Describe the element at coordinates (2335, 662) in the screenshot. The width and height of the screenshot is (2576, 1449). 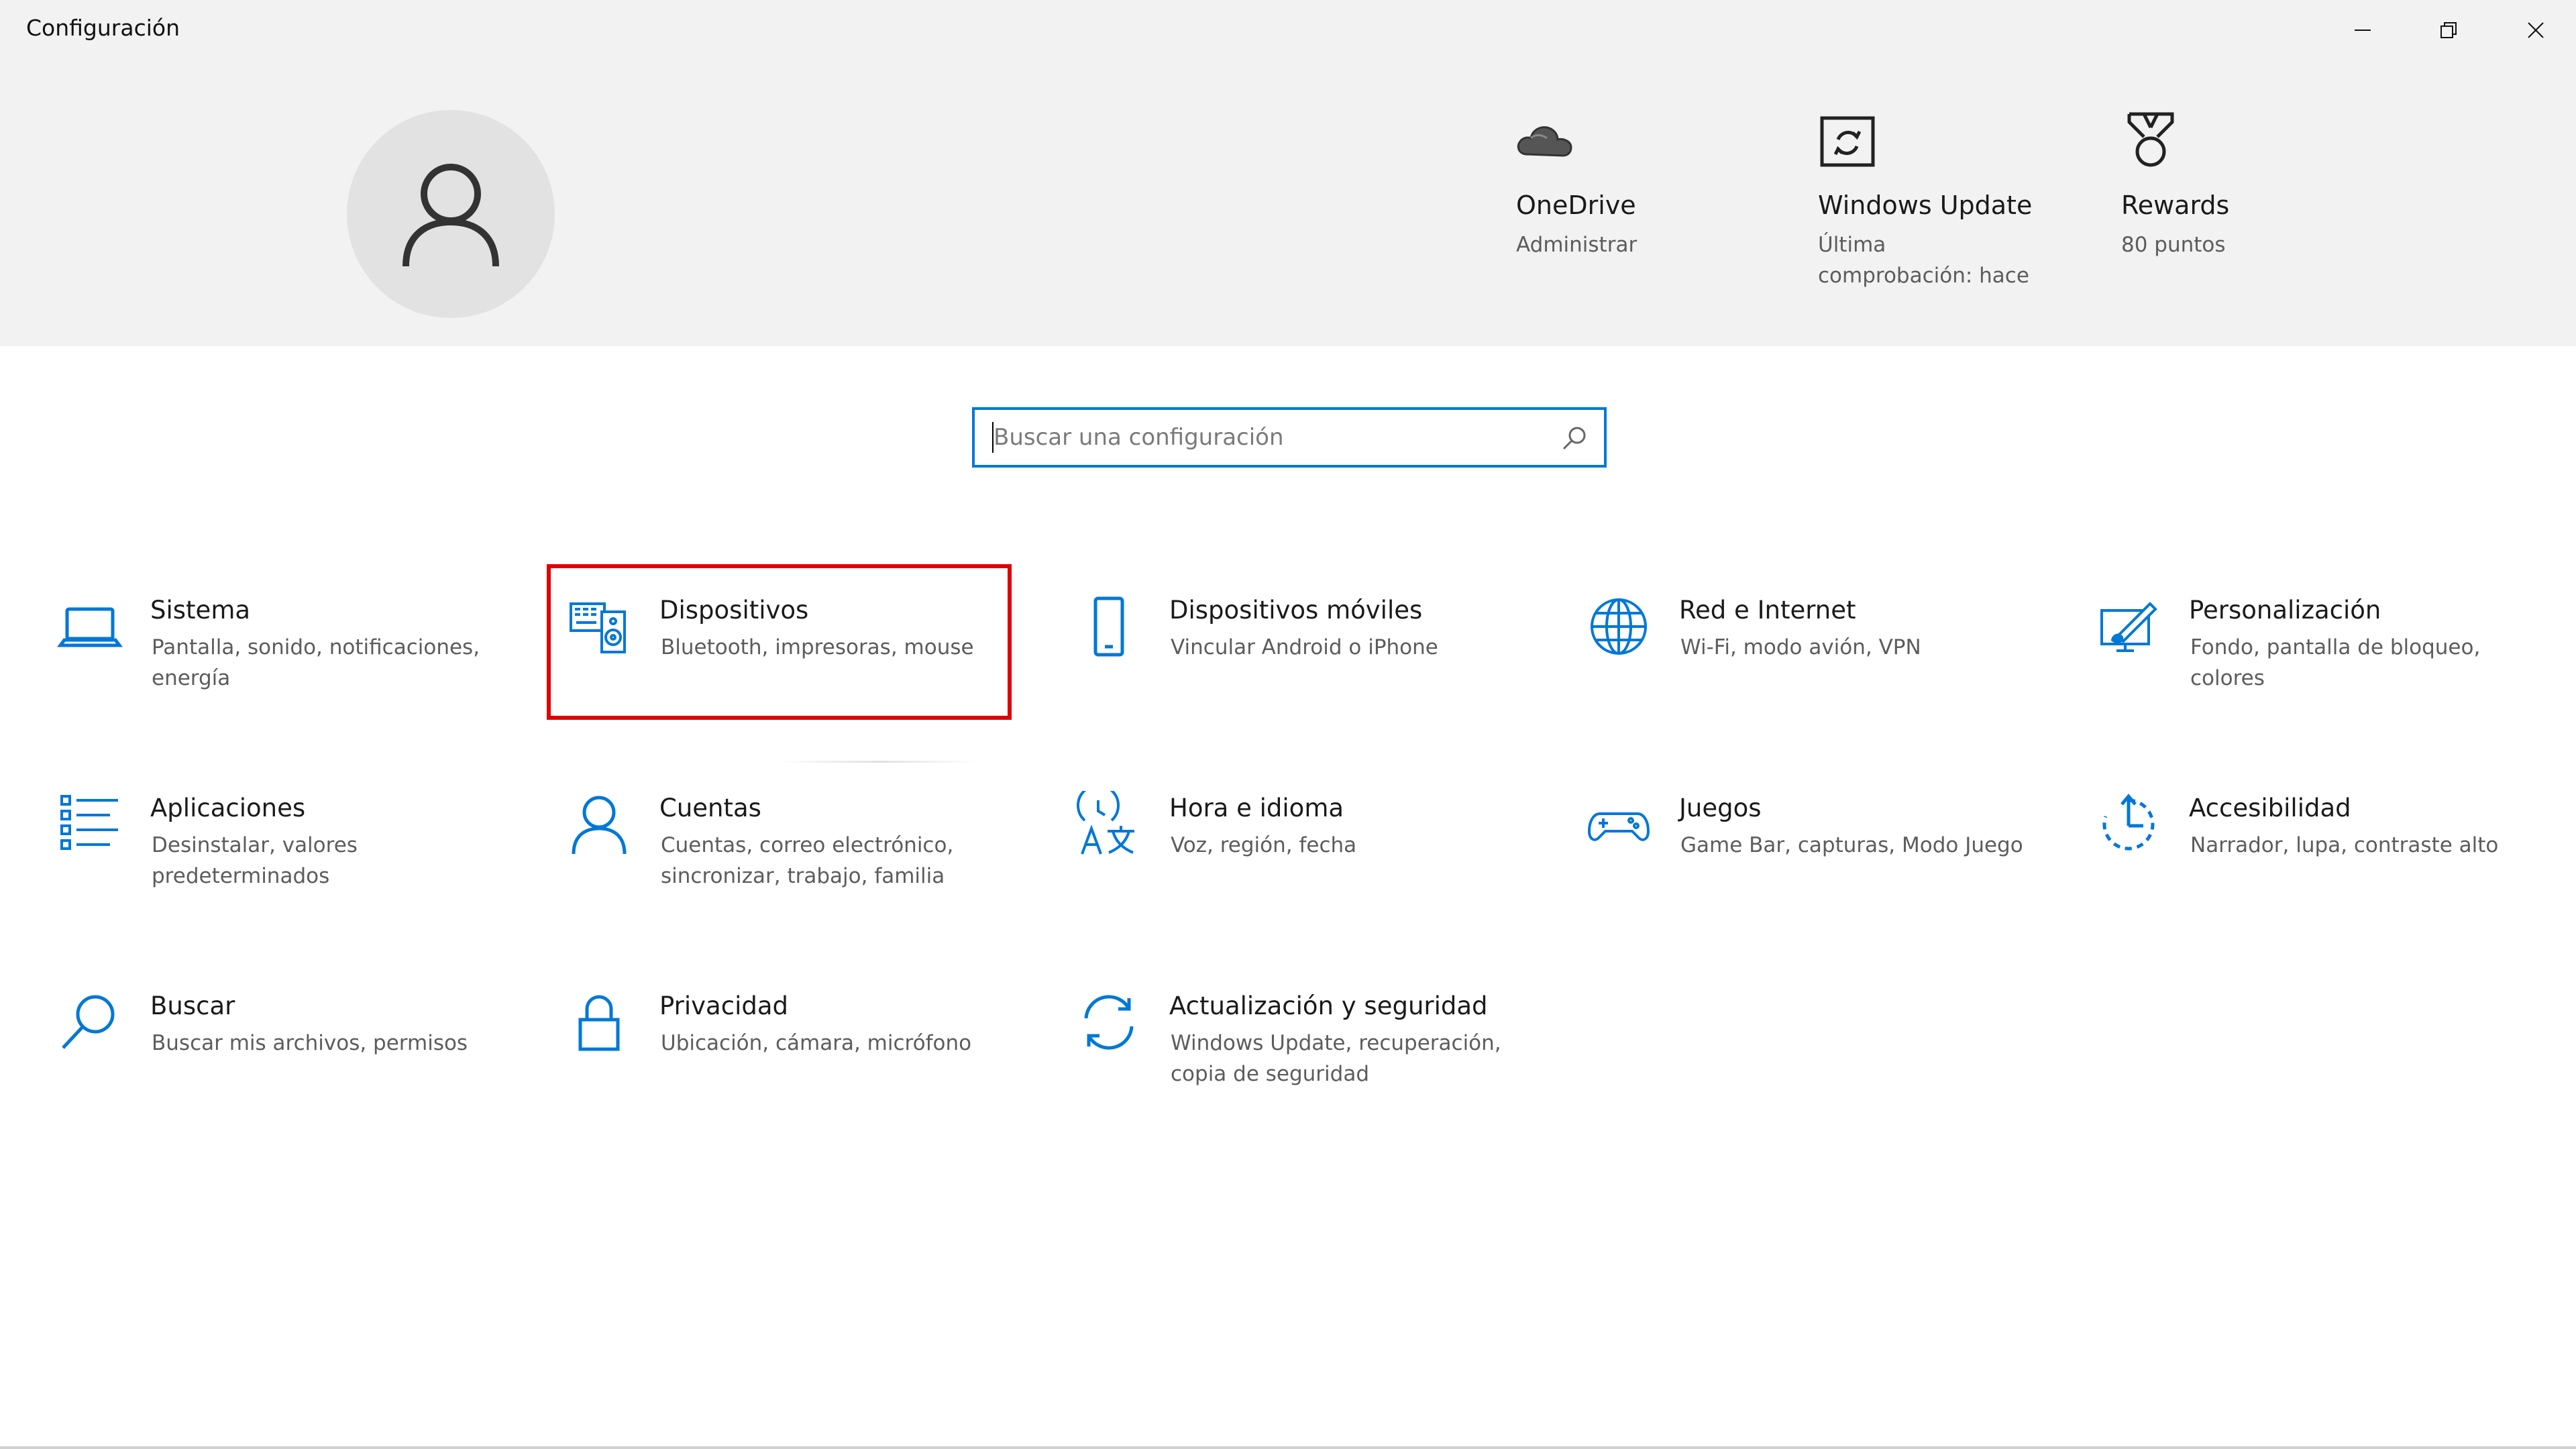
I see `tile-description: Fondo, pantalla de bloqueo, colores` at that location.